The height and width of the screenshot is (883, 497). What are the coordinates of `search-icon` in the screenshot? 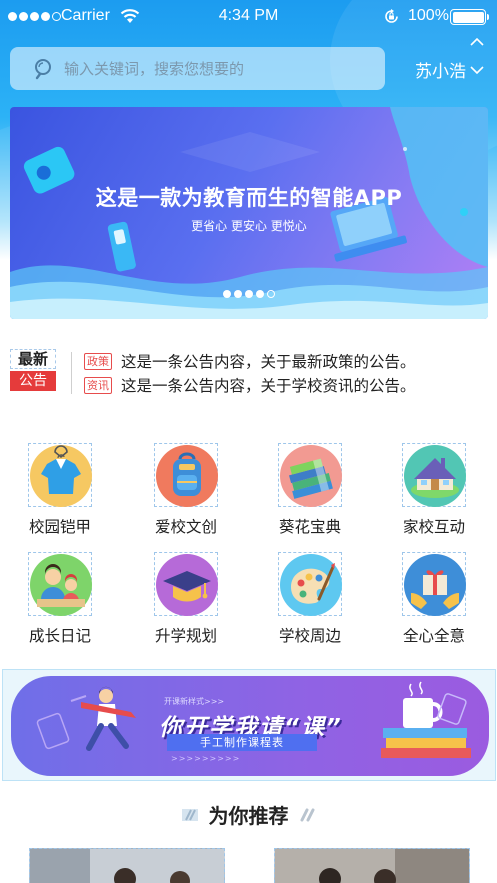 It's located at (43, 68).